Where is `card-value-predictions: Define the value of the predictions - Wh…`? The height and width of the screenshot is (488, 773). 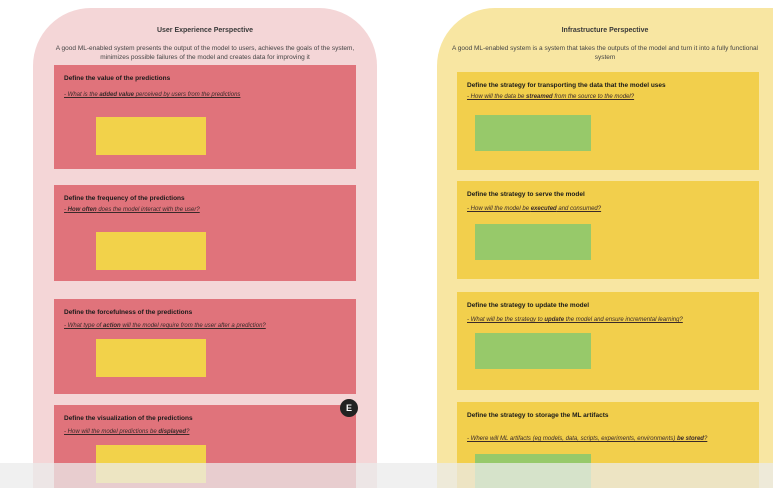 card-value-predictions: Define the value of the predictions - Wh… is located at coordinates (205, 117).